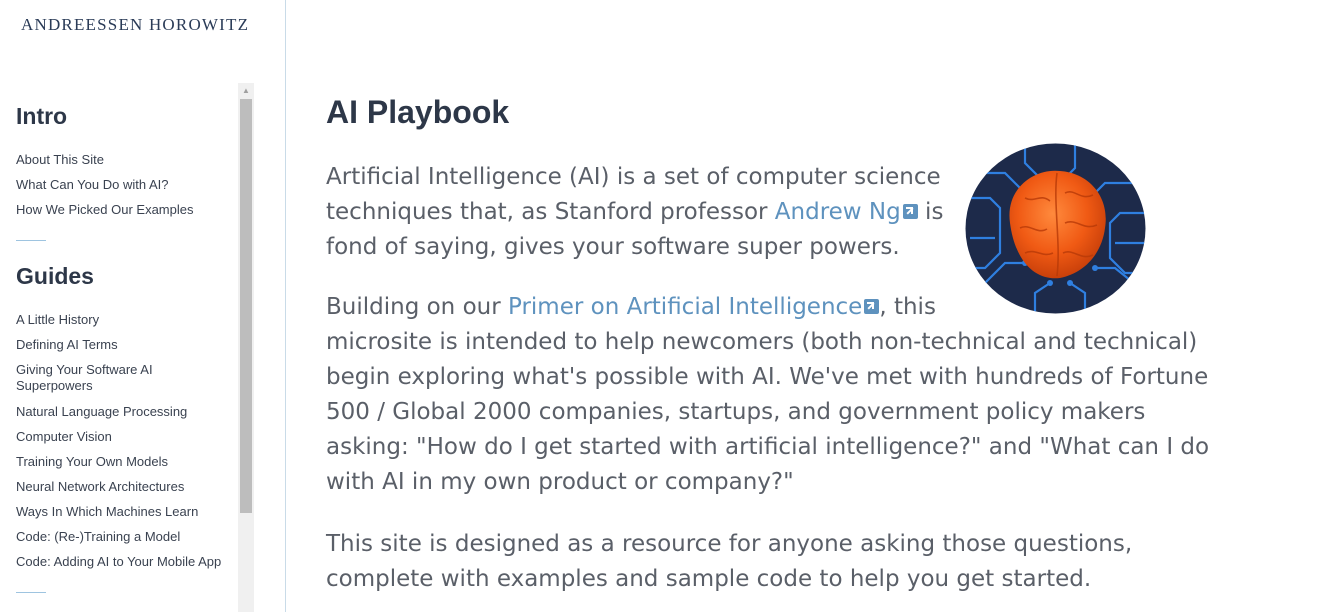 The width and height of the screenshot is (1336, 612). What do you see at coordinates (246, 306) in the screenshot?
I see `scrollbar-thumb` at bounding box center [246, 306].